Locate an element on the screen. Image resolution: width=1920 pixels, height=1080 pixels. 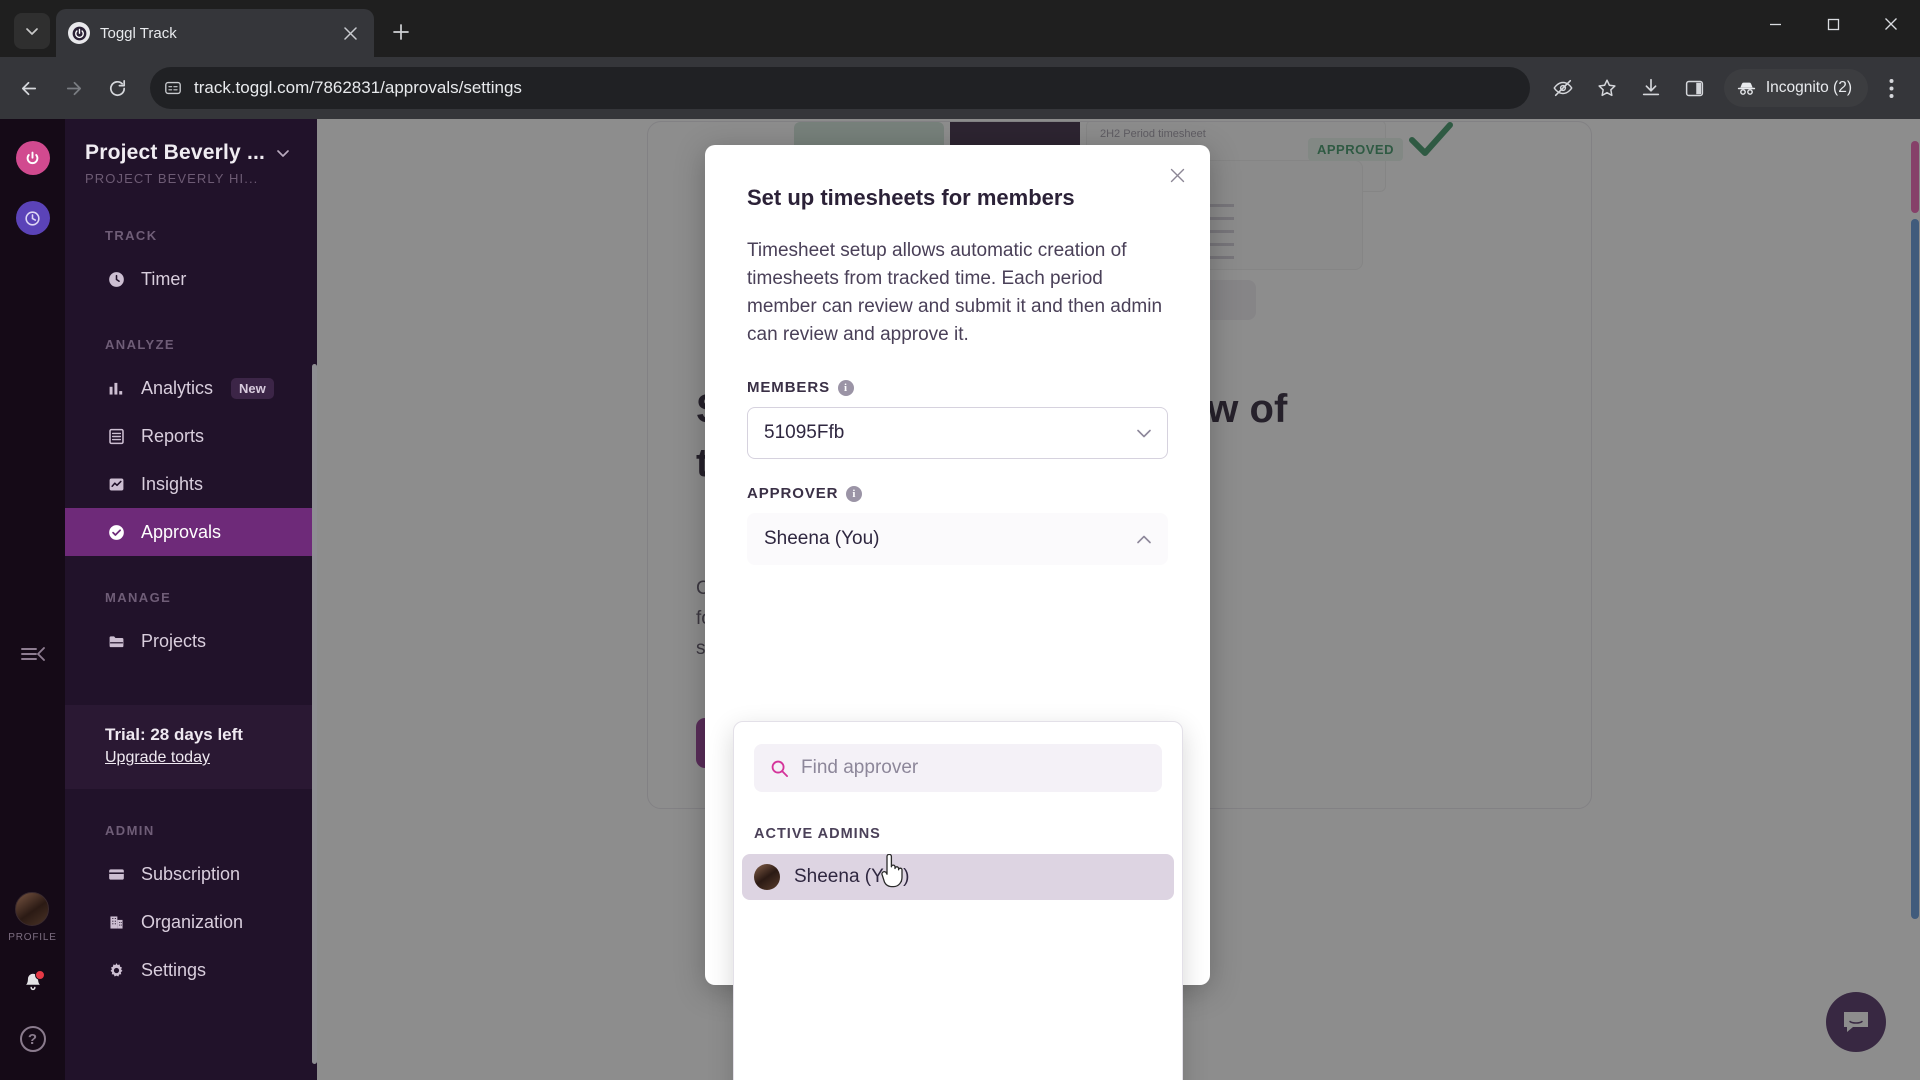
rail-bottom-group: PROFILE ? is located at coordinates (32, 972).